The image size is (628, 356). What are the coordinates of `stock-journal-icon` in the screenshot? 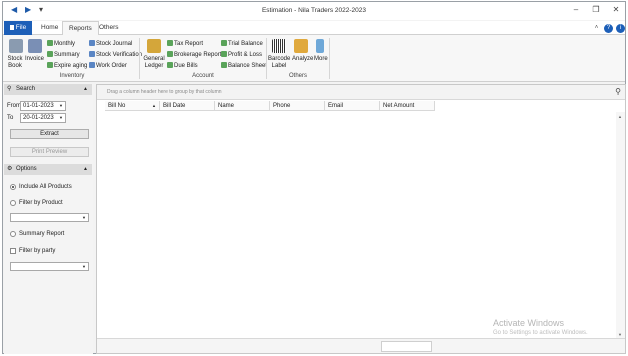 It's located at (92, 43).